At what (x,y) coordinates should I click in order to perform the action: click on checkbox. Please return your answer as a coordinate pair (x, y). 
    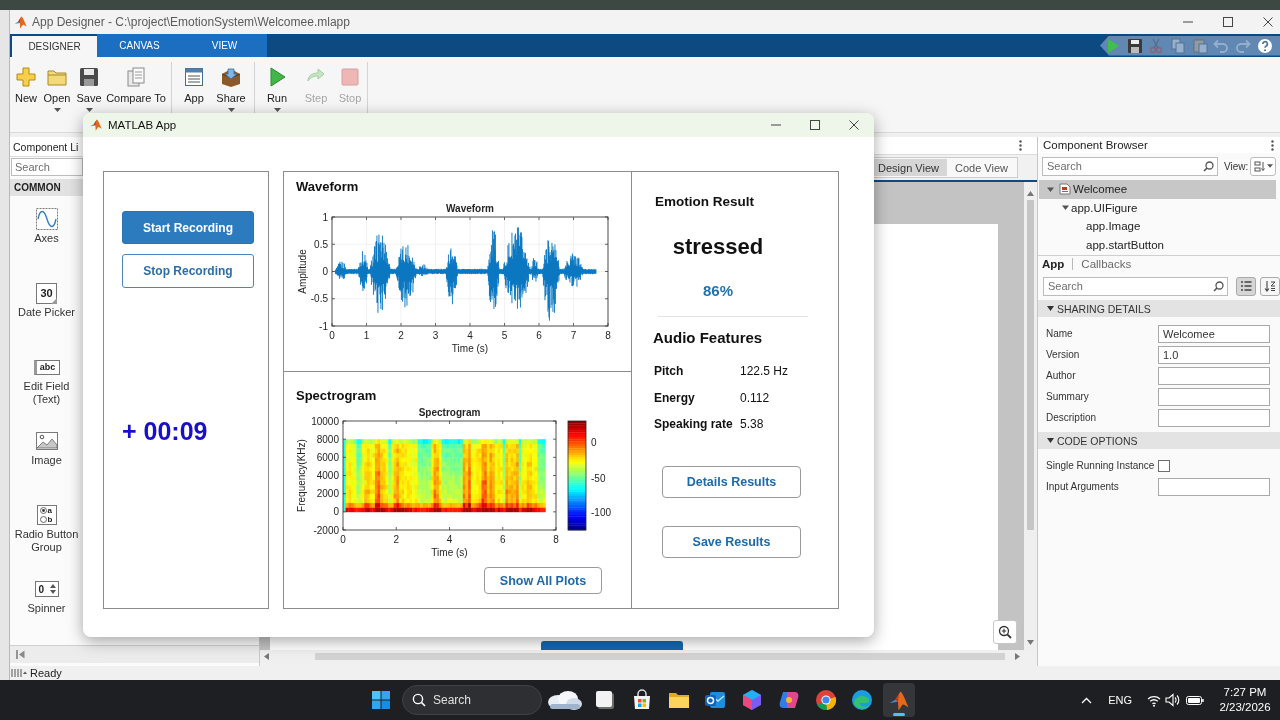
    Looking at the image, I should click on (1164, 465).